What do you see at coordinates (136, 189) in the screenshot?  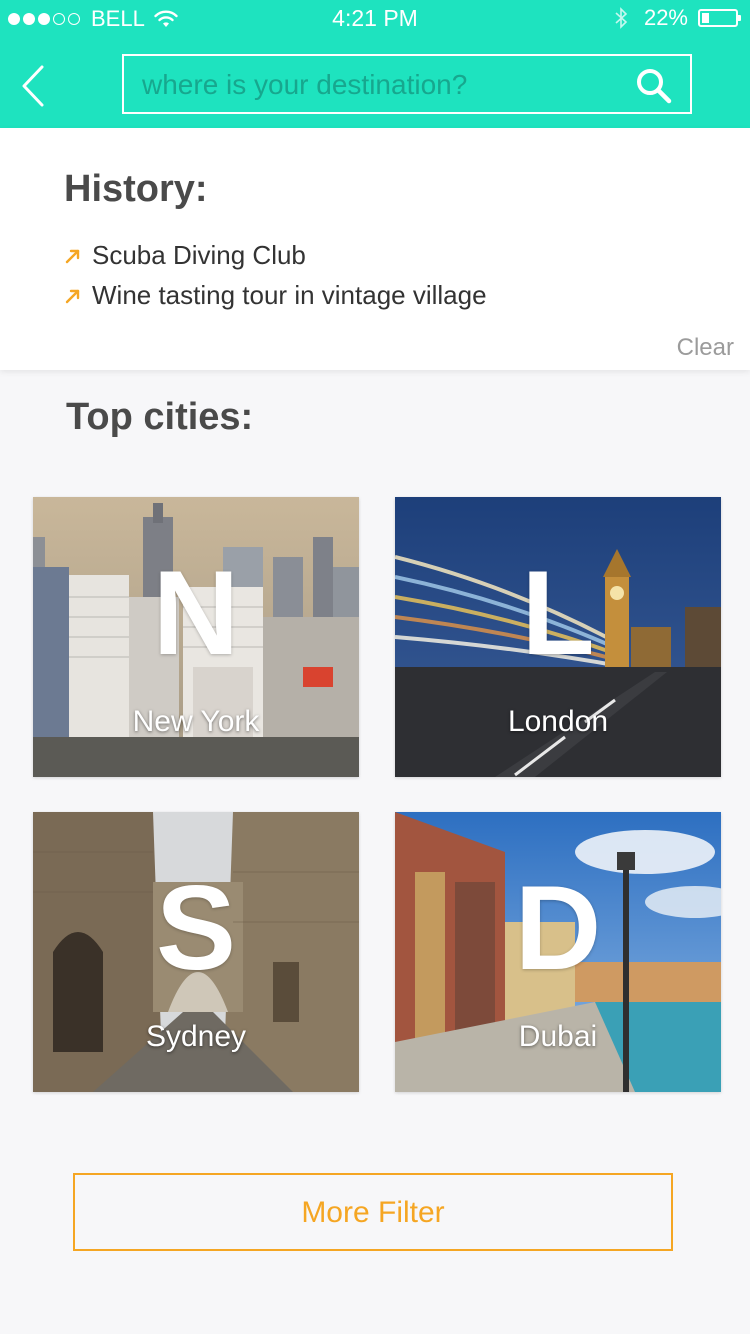 I see `history-title: History:` at bounding box center [136, 189].